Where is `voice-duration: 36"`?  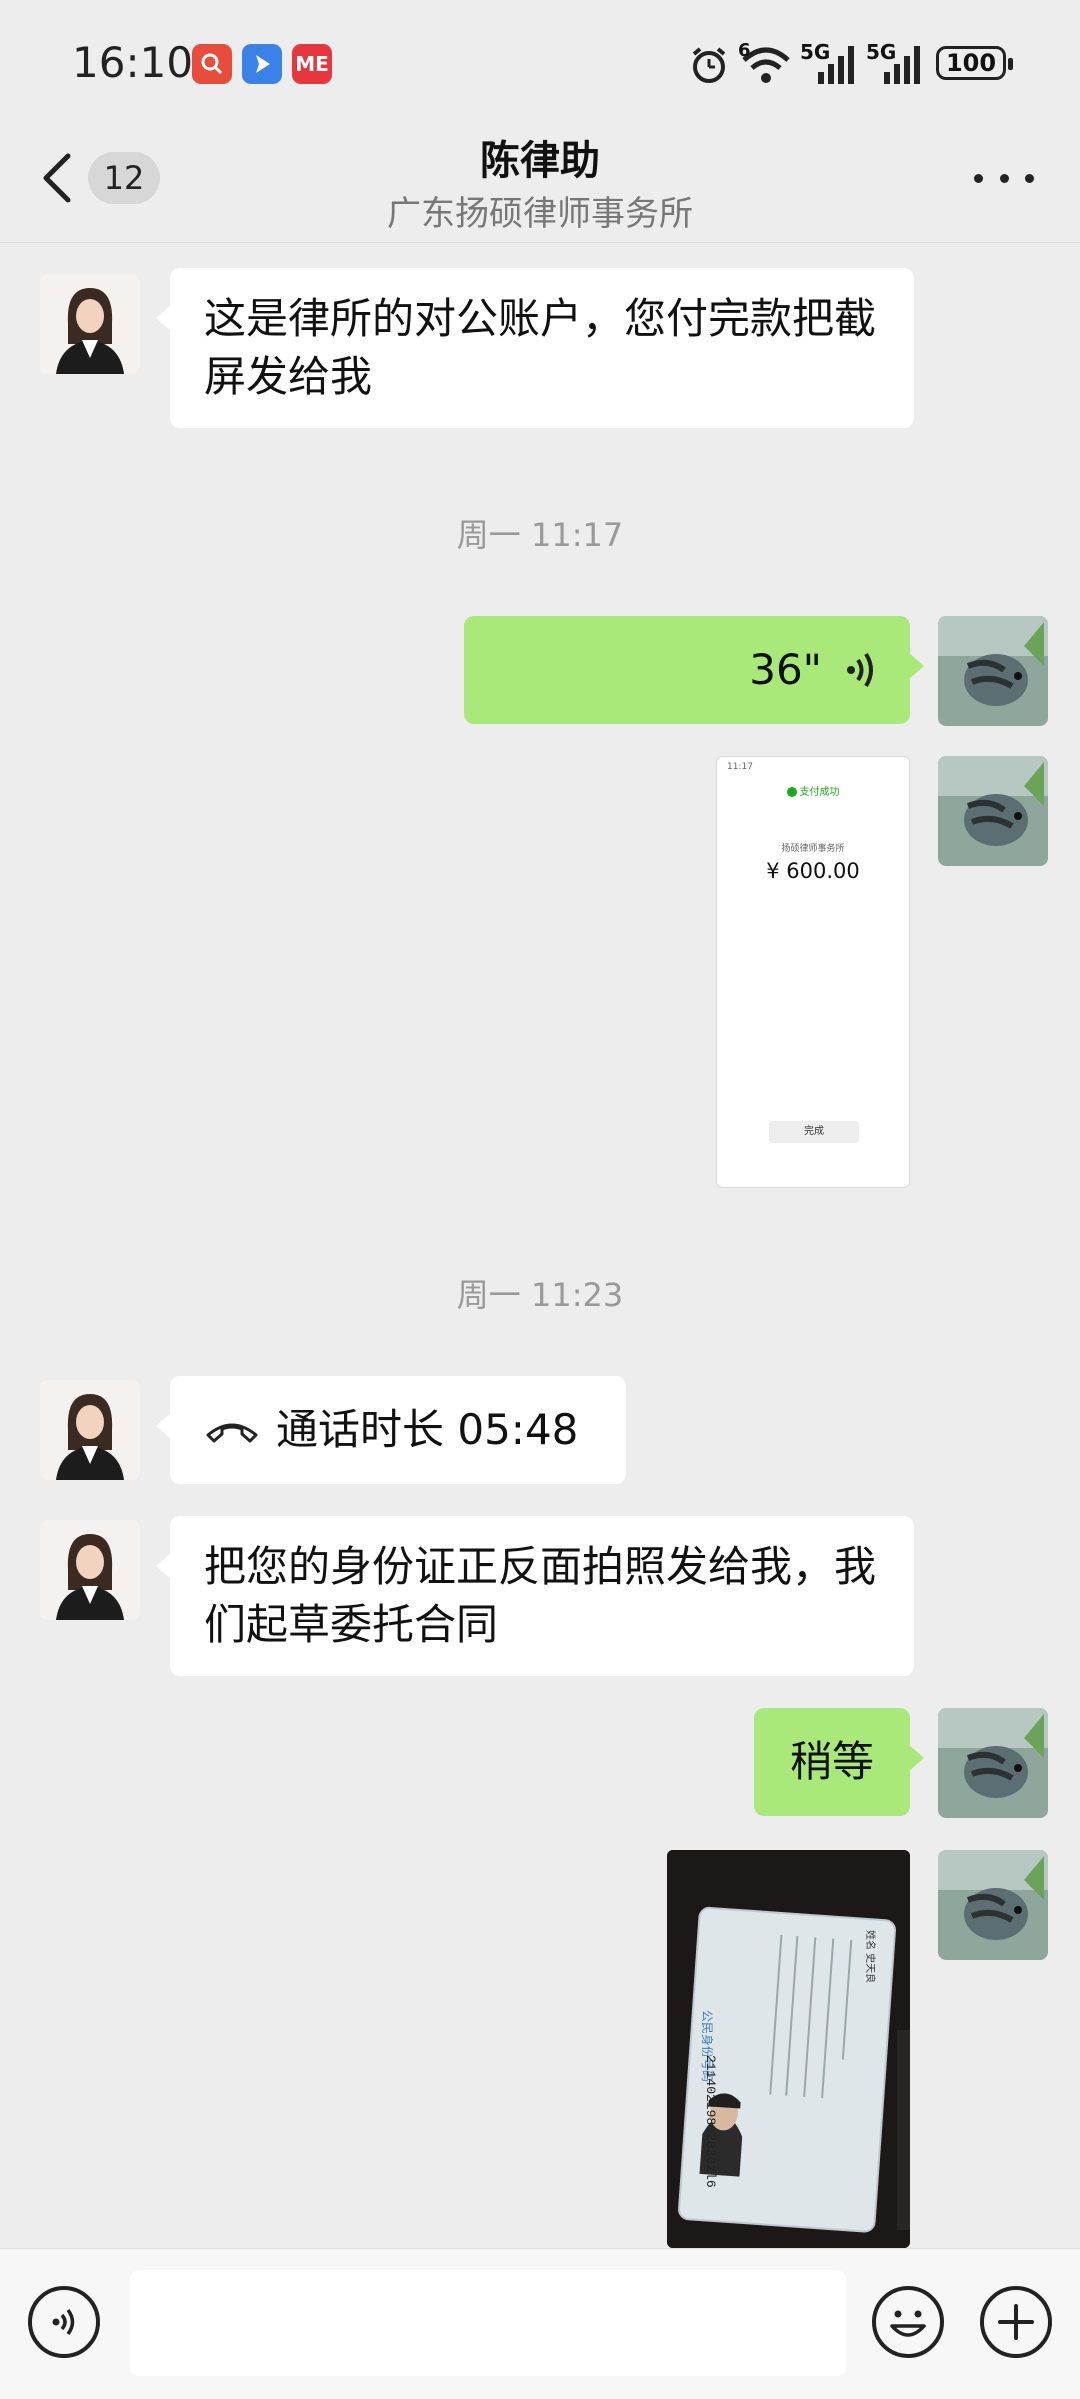 voice-duration: 36" is located at coordinates (785, 669).